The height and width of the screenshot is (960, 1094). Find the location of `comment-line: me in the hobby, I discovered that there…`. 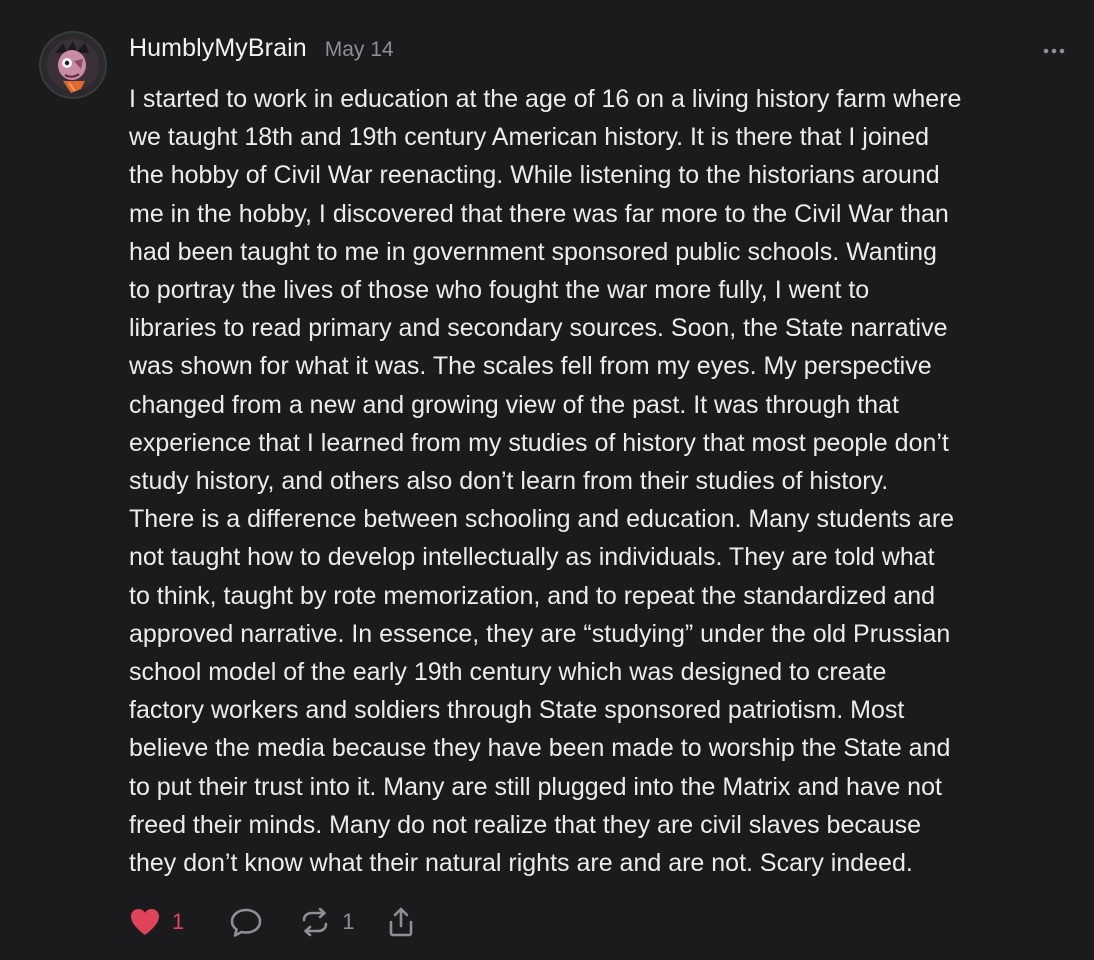

comment-line: me in the hobby, I discovered that there… is located at coordinates (539, 213).